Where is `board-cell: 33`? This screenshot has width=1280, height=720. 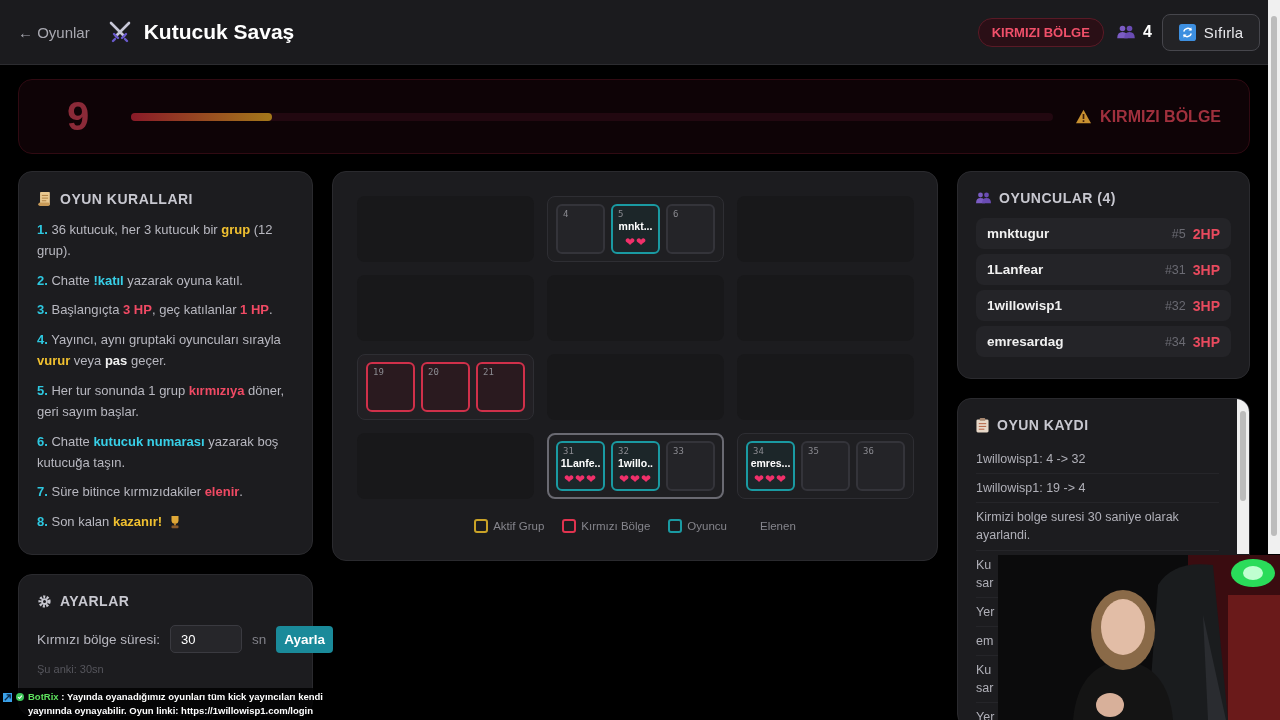
board-cell: 33 is located at coordinates (690, 466).